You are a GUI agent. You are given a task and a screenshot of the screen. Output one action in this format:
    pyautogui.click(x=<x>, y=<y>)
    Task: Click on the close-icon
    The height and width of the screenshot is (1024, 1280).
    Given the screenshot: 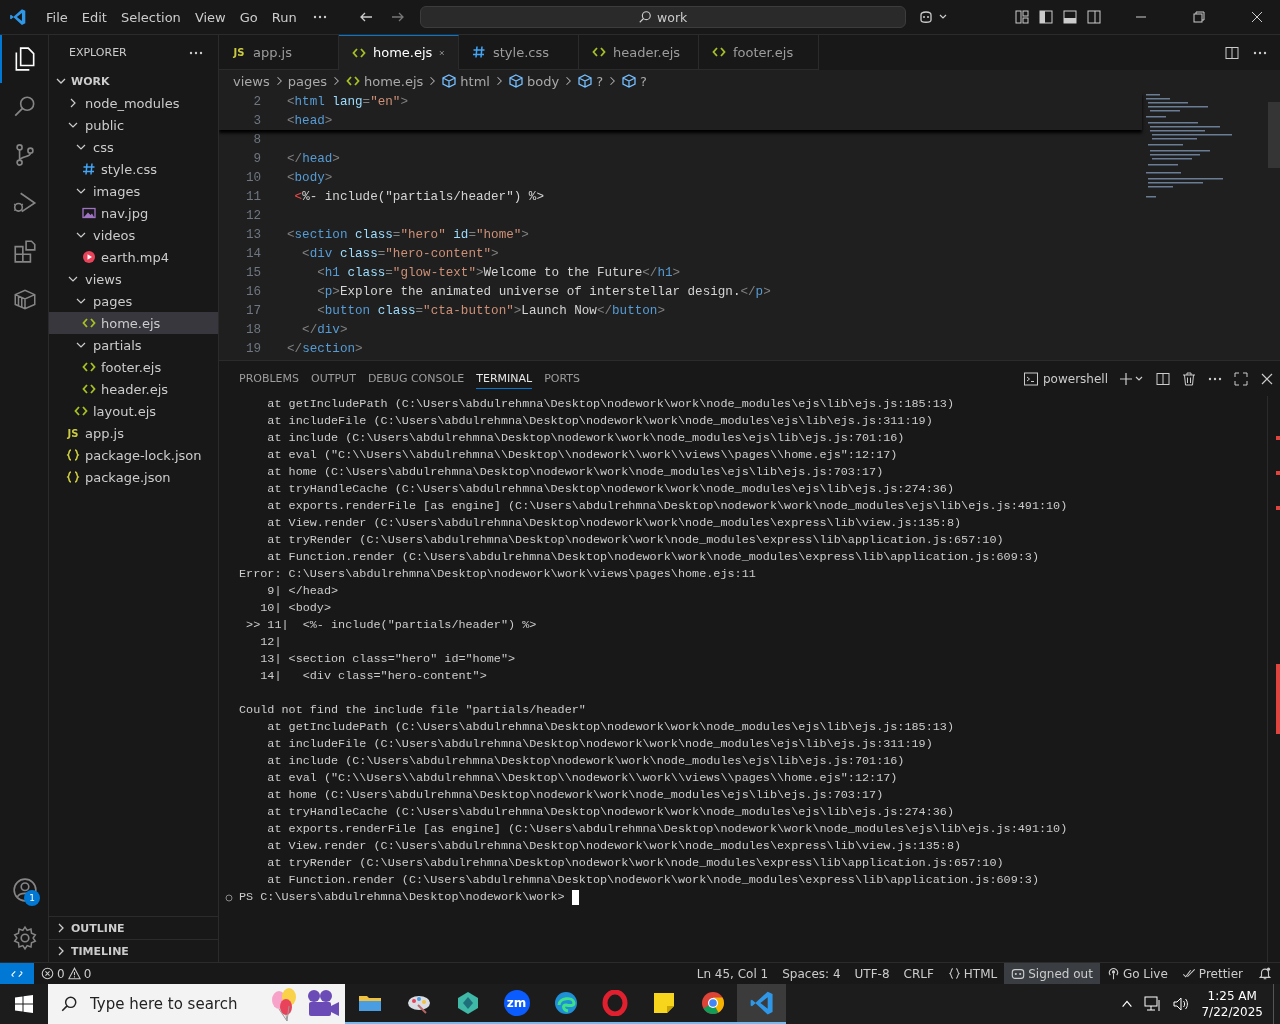 What is the action you would take?
    pyautogui.click(x=1257, y=17)
    